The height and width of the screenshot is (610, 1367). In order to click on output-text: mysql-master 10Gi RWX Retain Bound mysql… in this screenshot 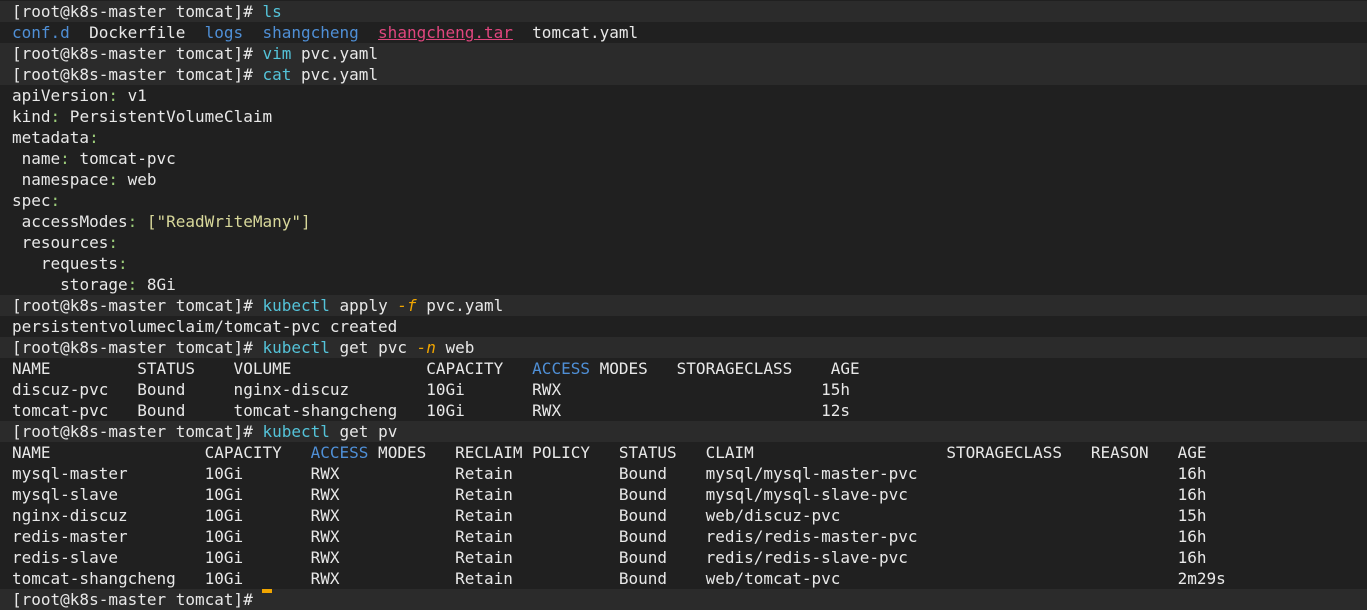, I will do `click(609, 473)`.